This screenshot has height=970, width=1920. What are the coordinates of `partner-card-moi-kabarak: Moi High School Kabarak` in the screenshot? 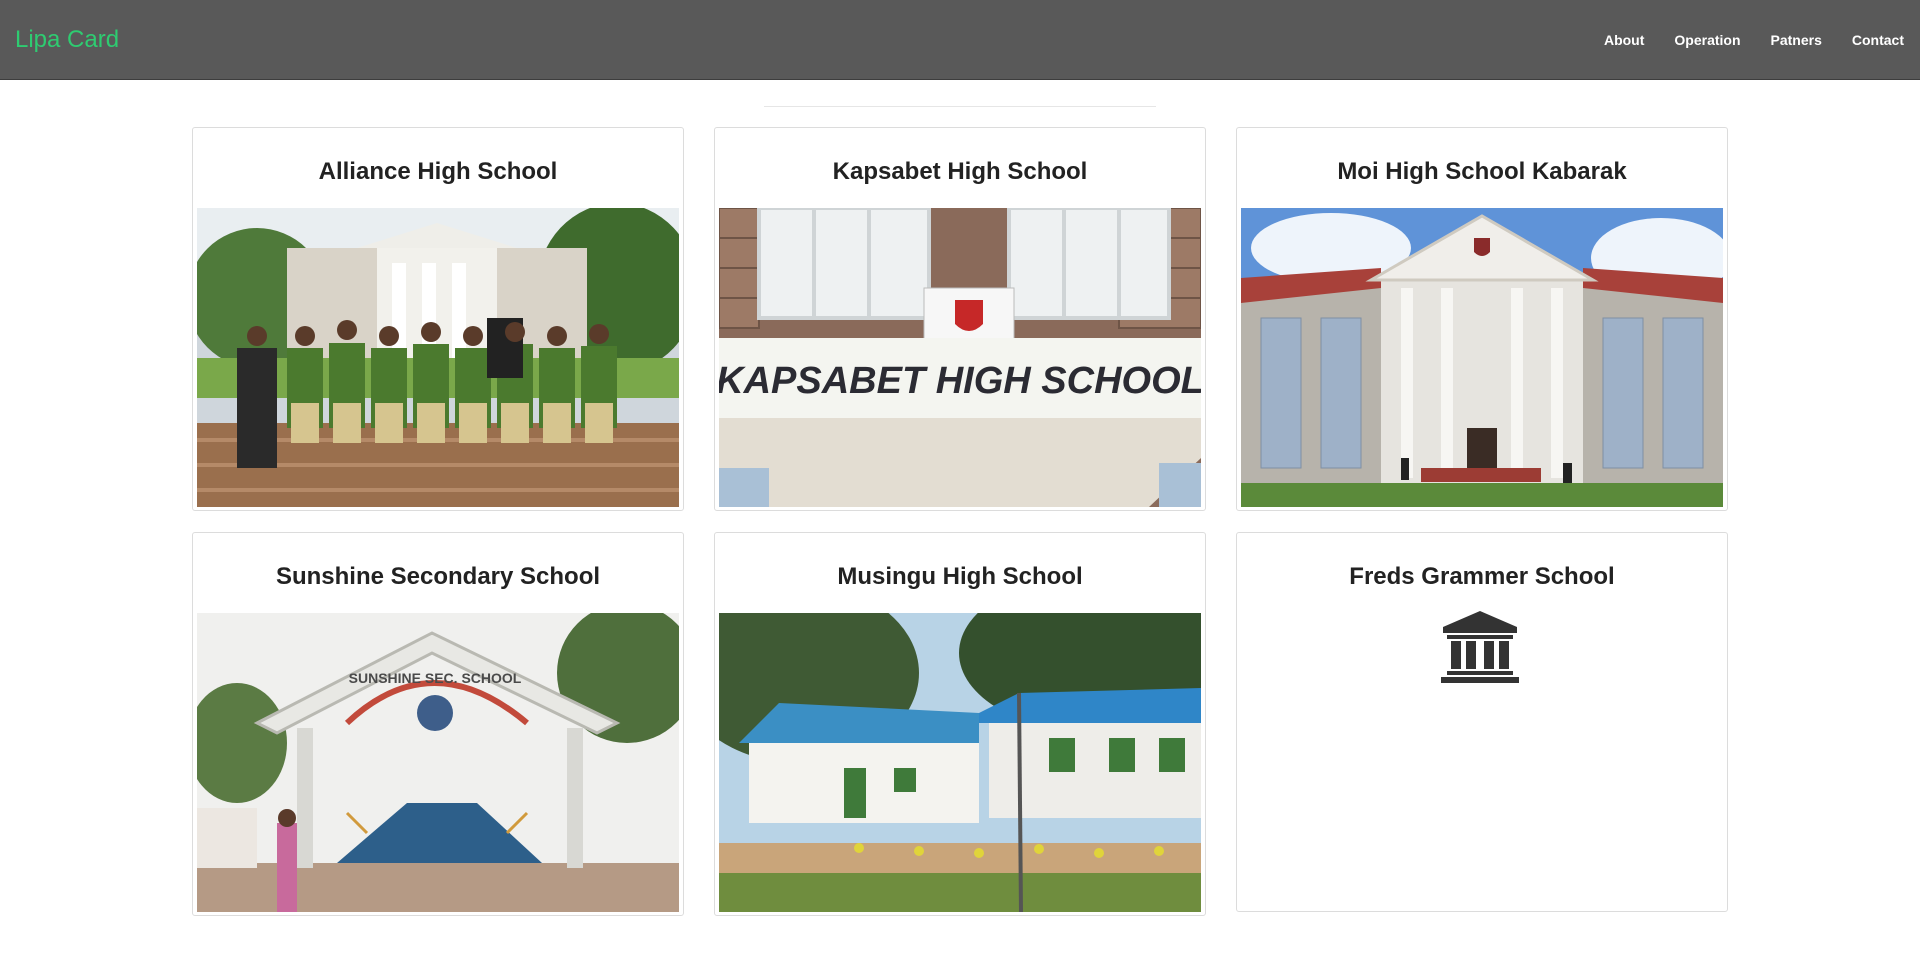 It's located at (1482, 319).